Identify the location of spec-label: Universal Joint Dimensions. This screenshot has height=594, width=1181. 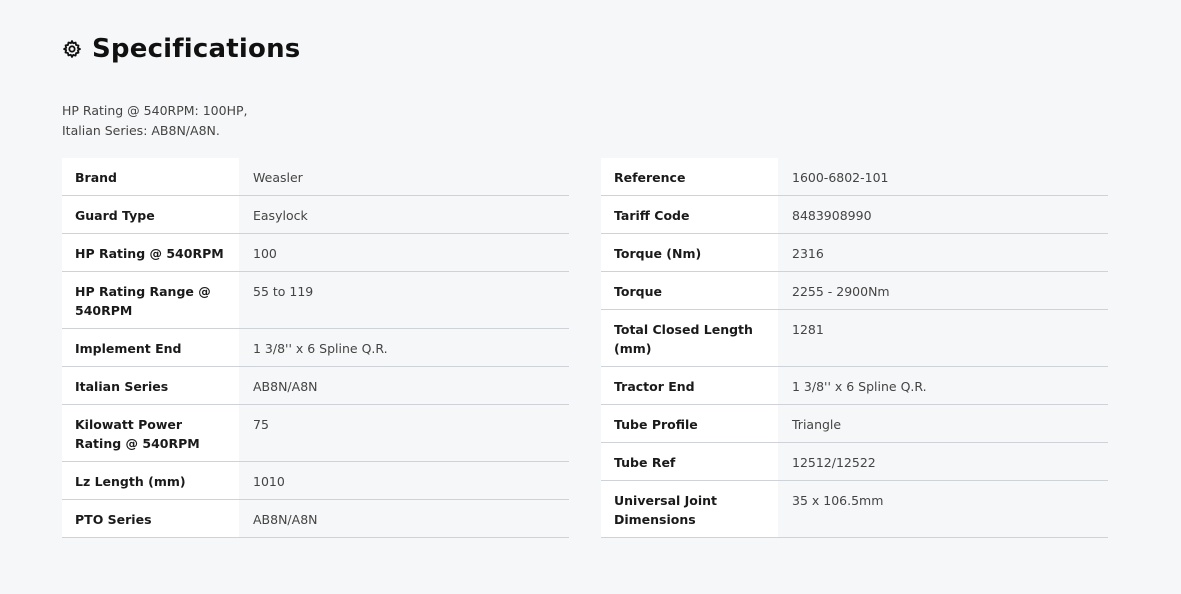
(689, 509).